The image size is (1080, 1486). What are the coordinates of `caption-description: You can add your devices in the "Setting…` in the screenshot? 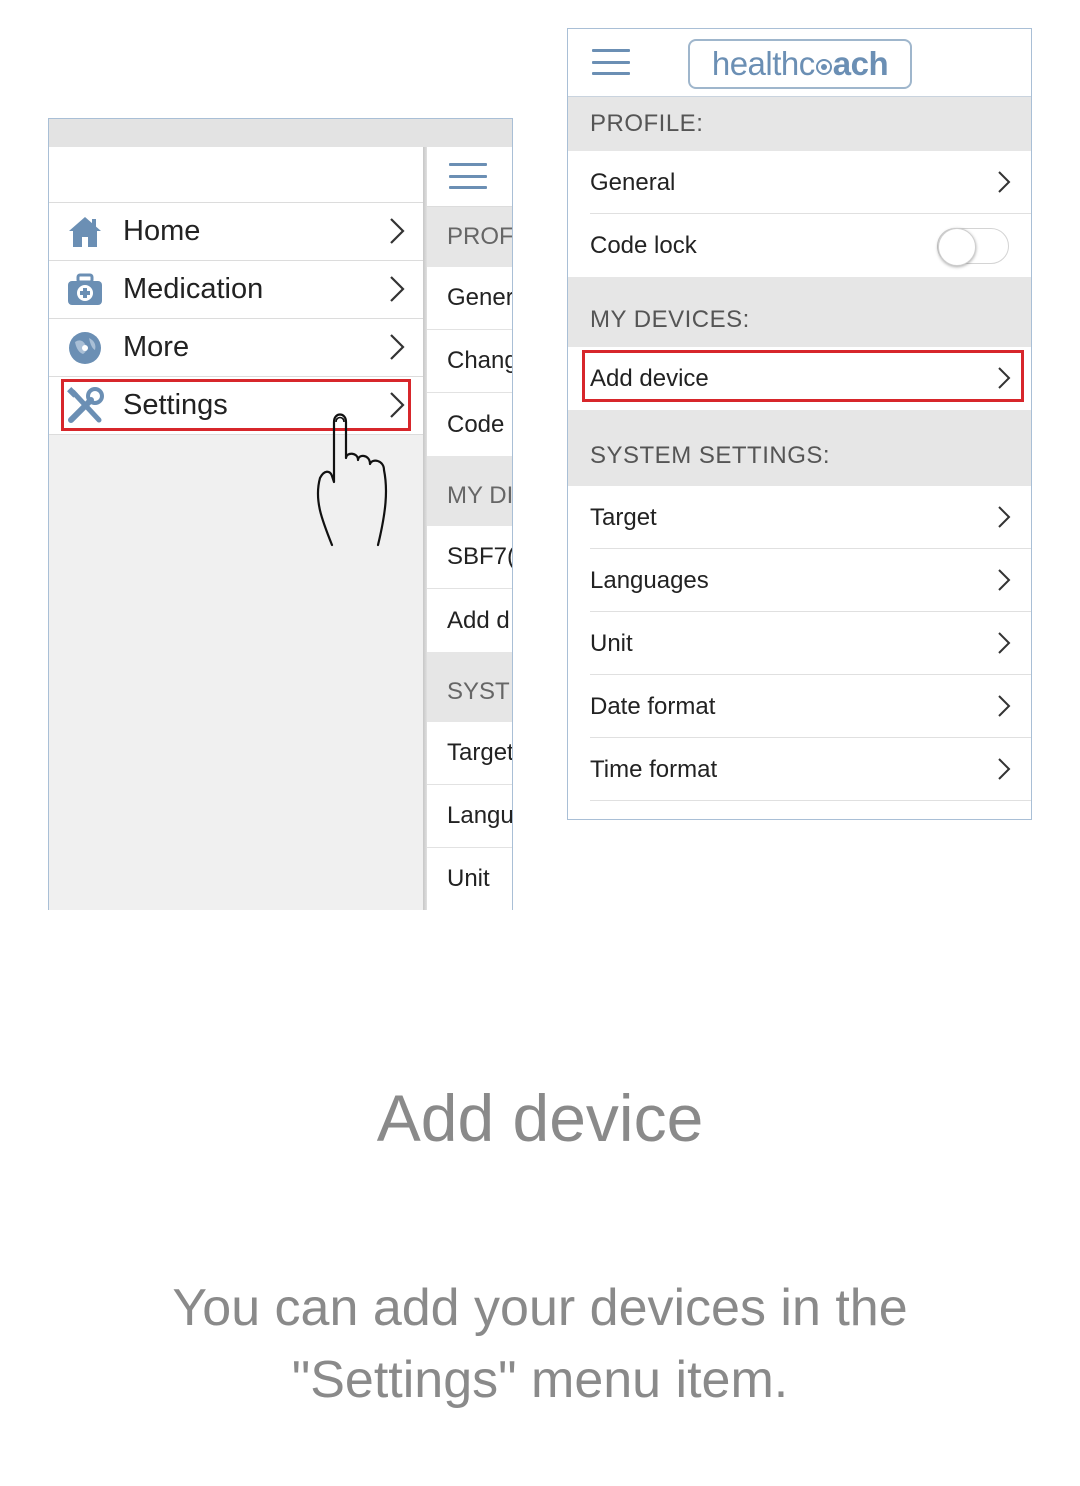 It's located at (540, 1344).